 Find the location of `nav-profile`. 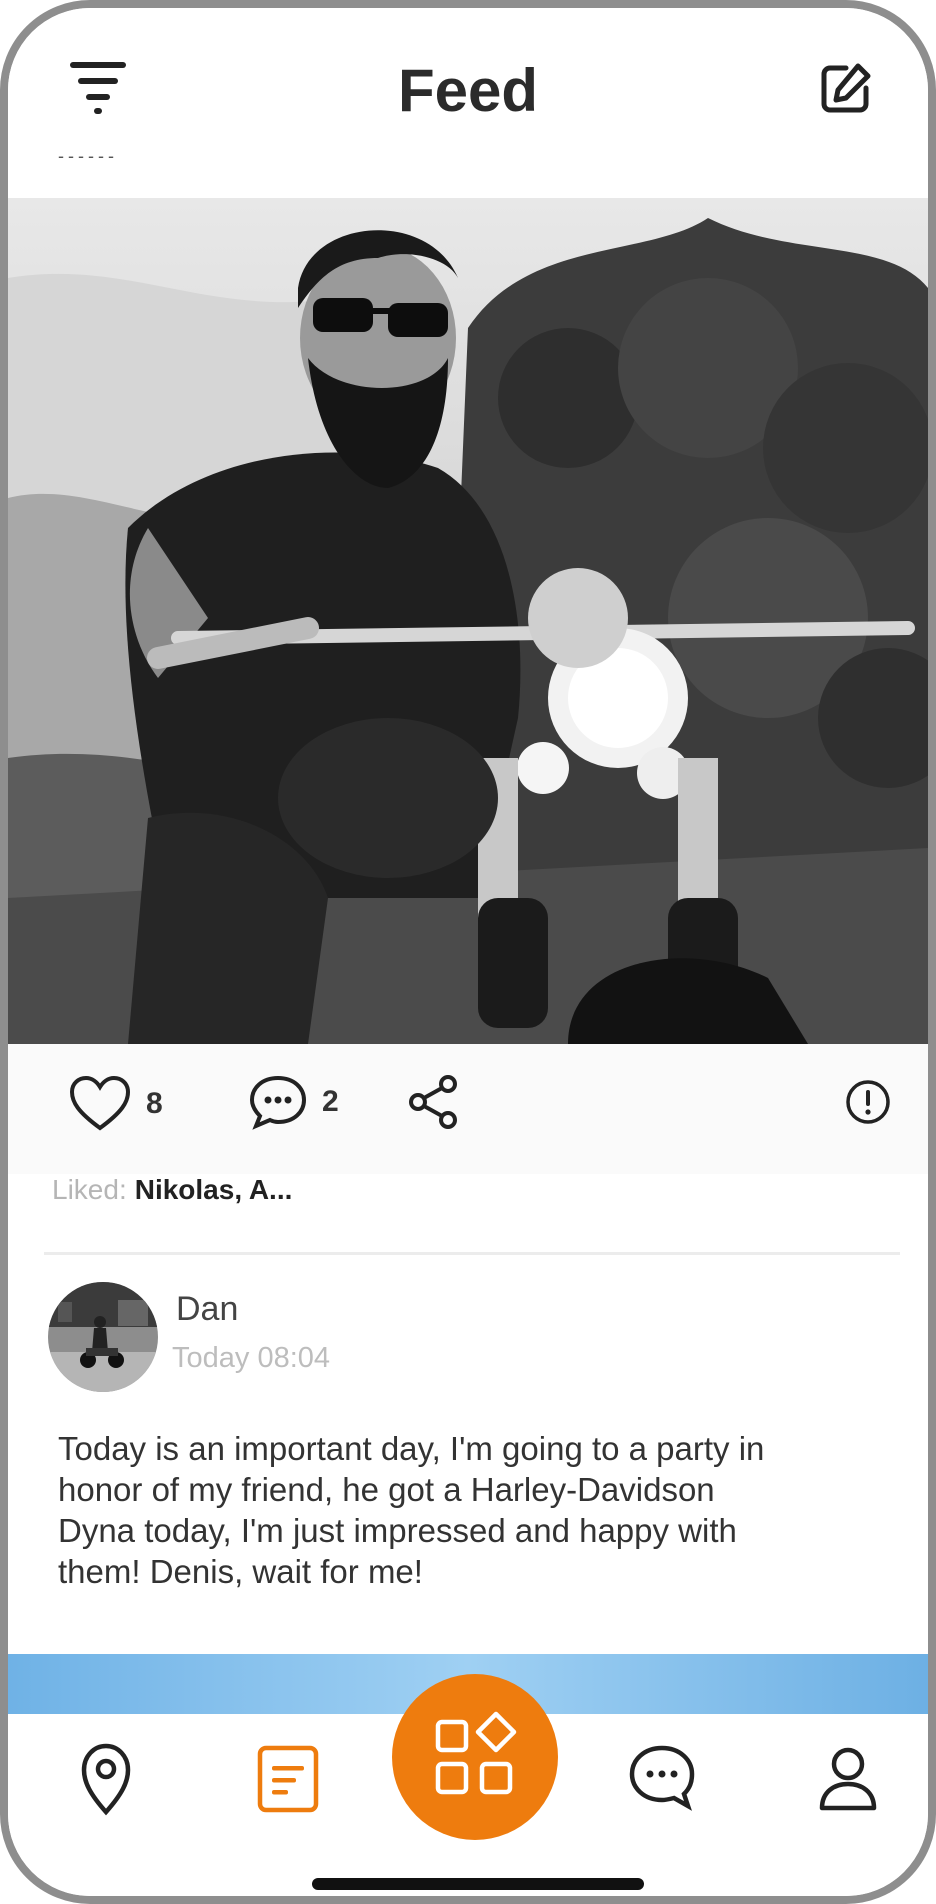

nav-profile is located at coordinates (848, 1778).